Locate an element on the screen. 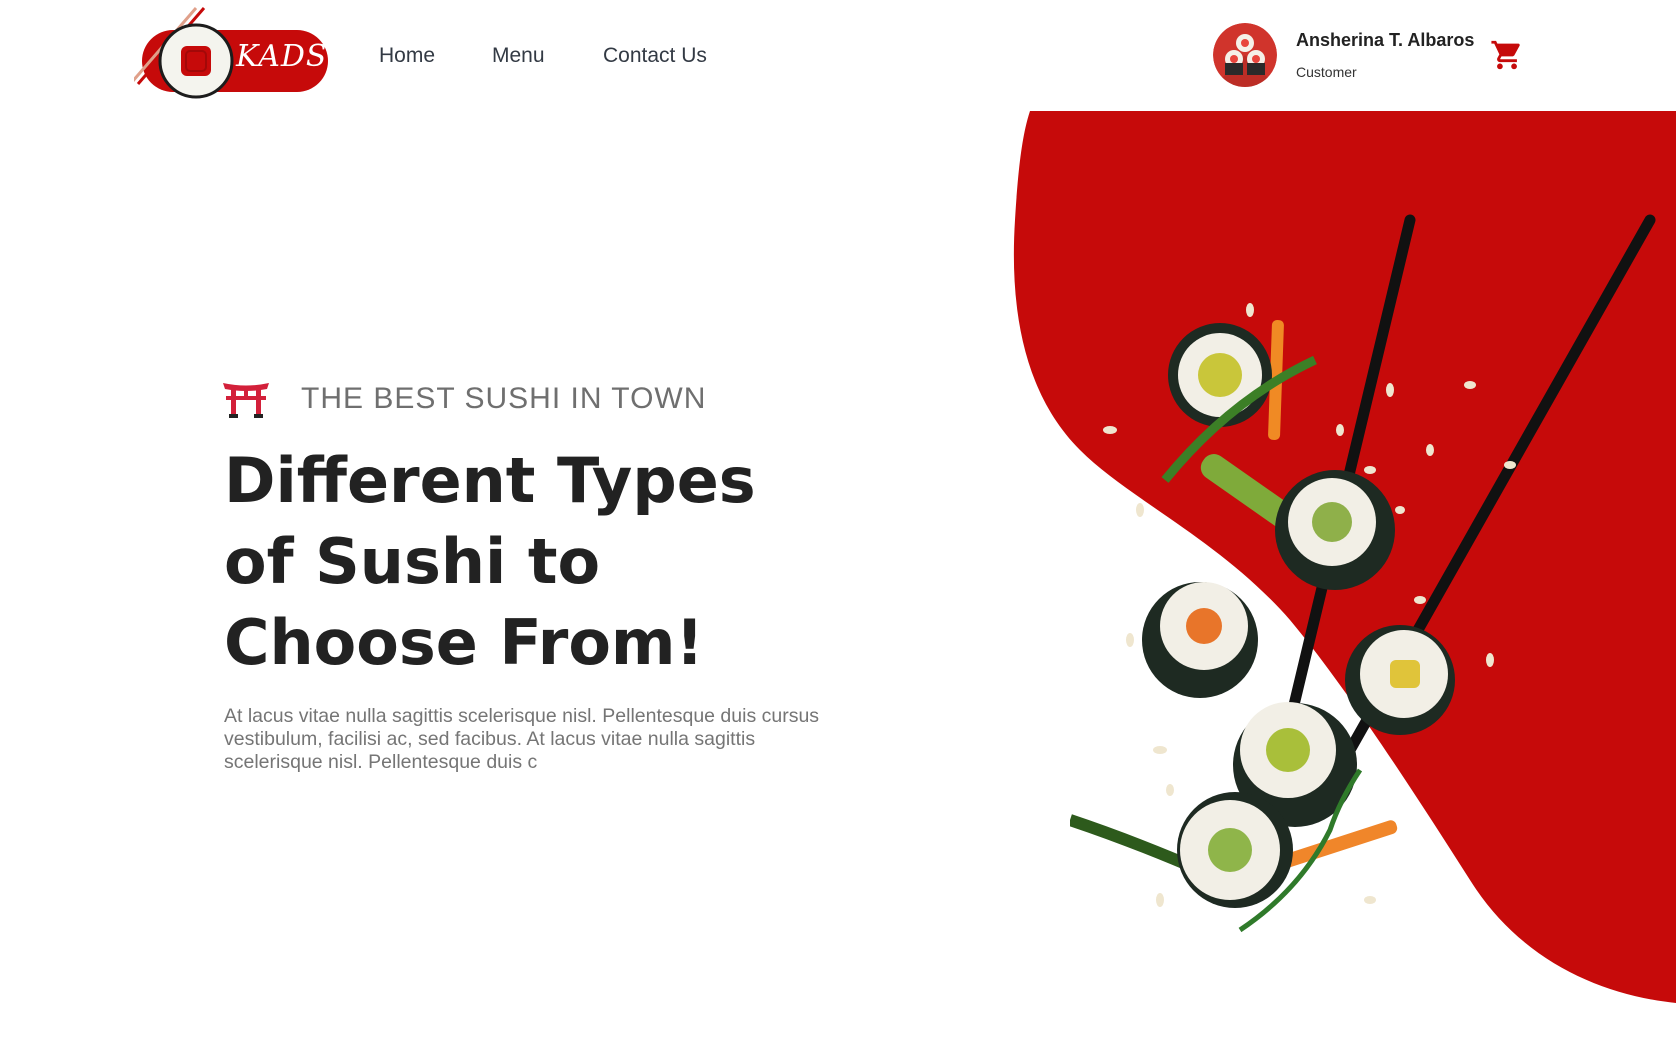 Image resolution: width=1676 pixels, height=1050 pixels. sushi-avatar-icon is located at coordinates (1245, 55).